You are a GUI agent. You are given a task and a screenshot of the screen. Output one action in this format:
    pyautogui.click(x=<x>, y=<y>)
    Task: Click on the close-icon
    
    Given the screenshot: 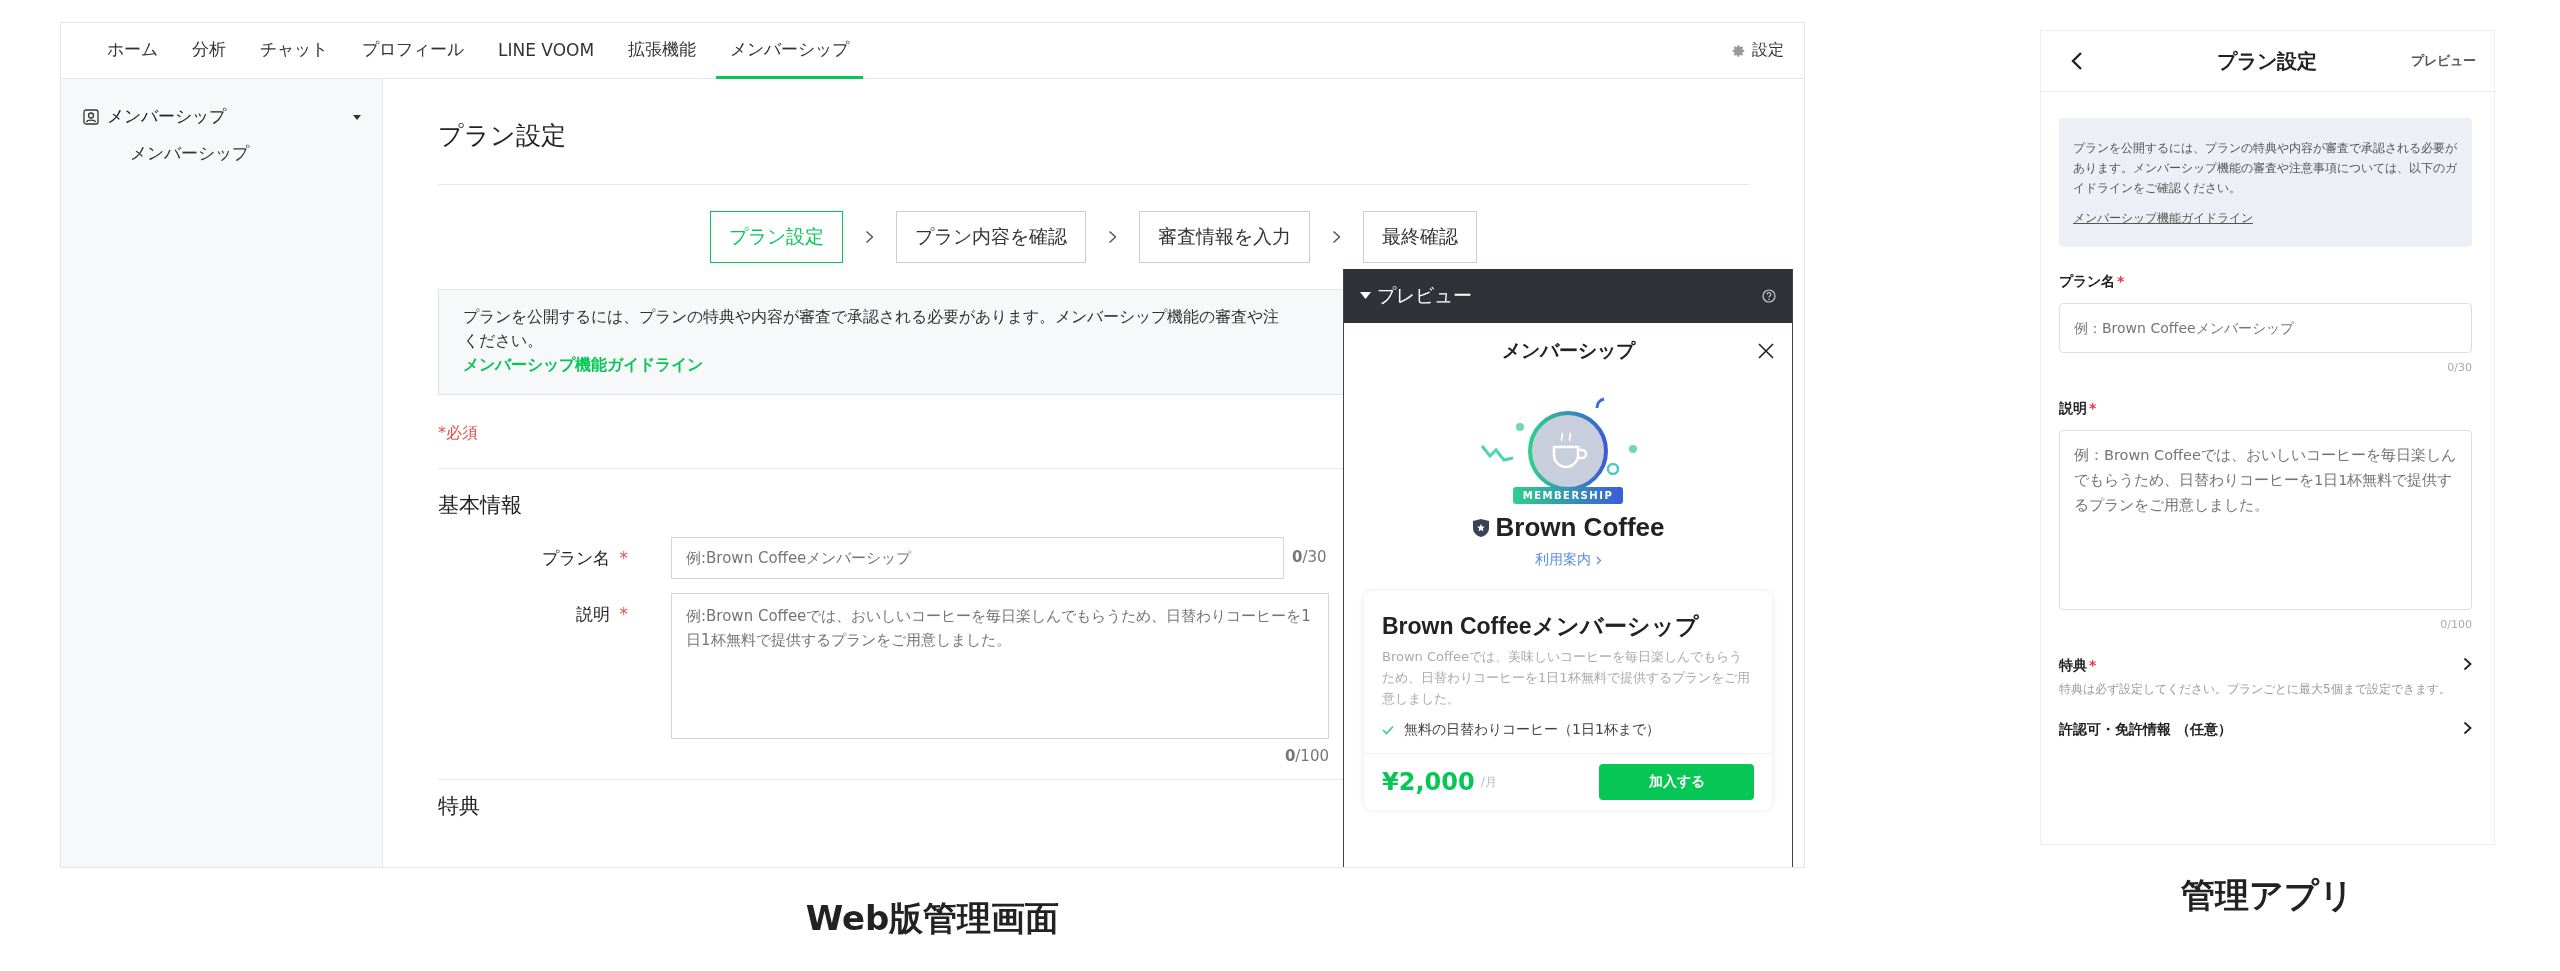 What is the action you would take?
    pyautogui.click(x=1766, y=351)
    